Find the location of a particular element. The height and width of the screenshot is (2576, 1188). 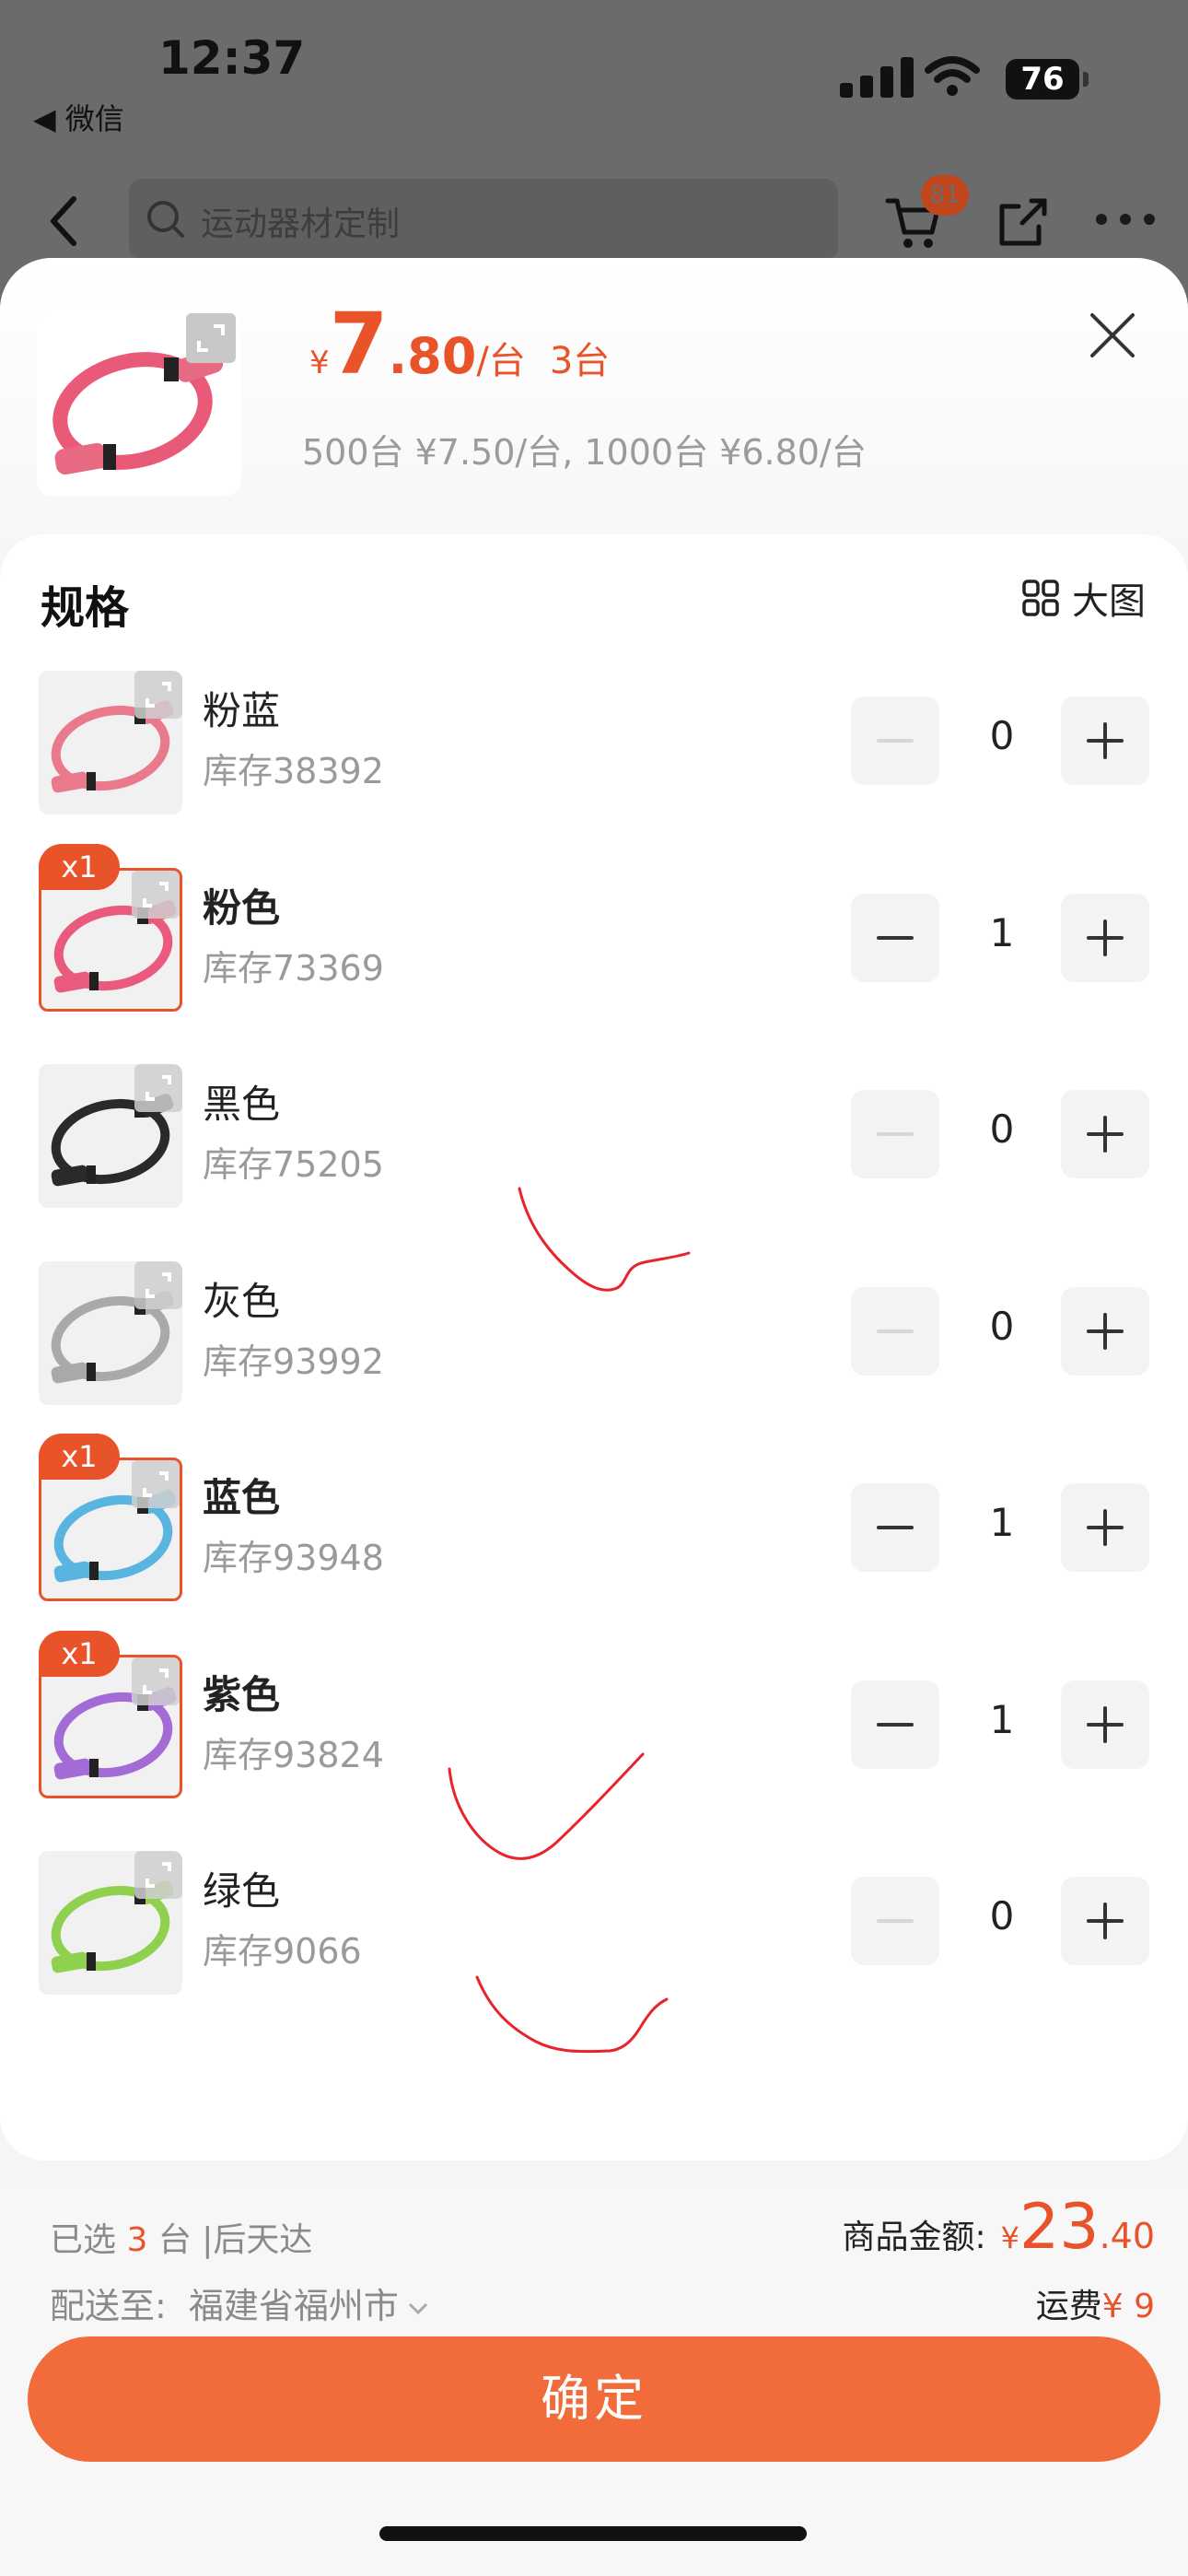

grid-icon is located at coordinates (1040, 598).